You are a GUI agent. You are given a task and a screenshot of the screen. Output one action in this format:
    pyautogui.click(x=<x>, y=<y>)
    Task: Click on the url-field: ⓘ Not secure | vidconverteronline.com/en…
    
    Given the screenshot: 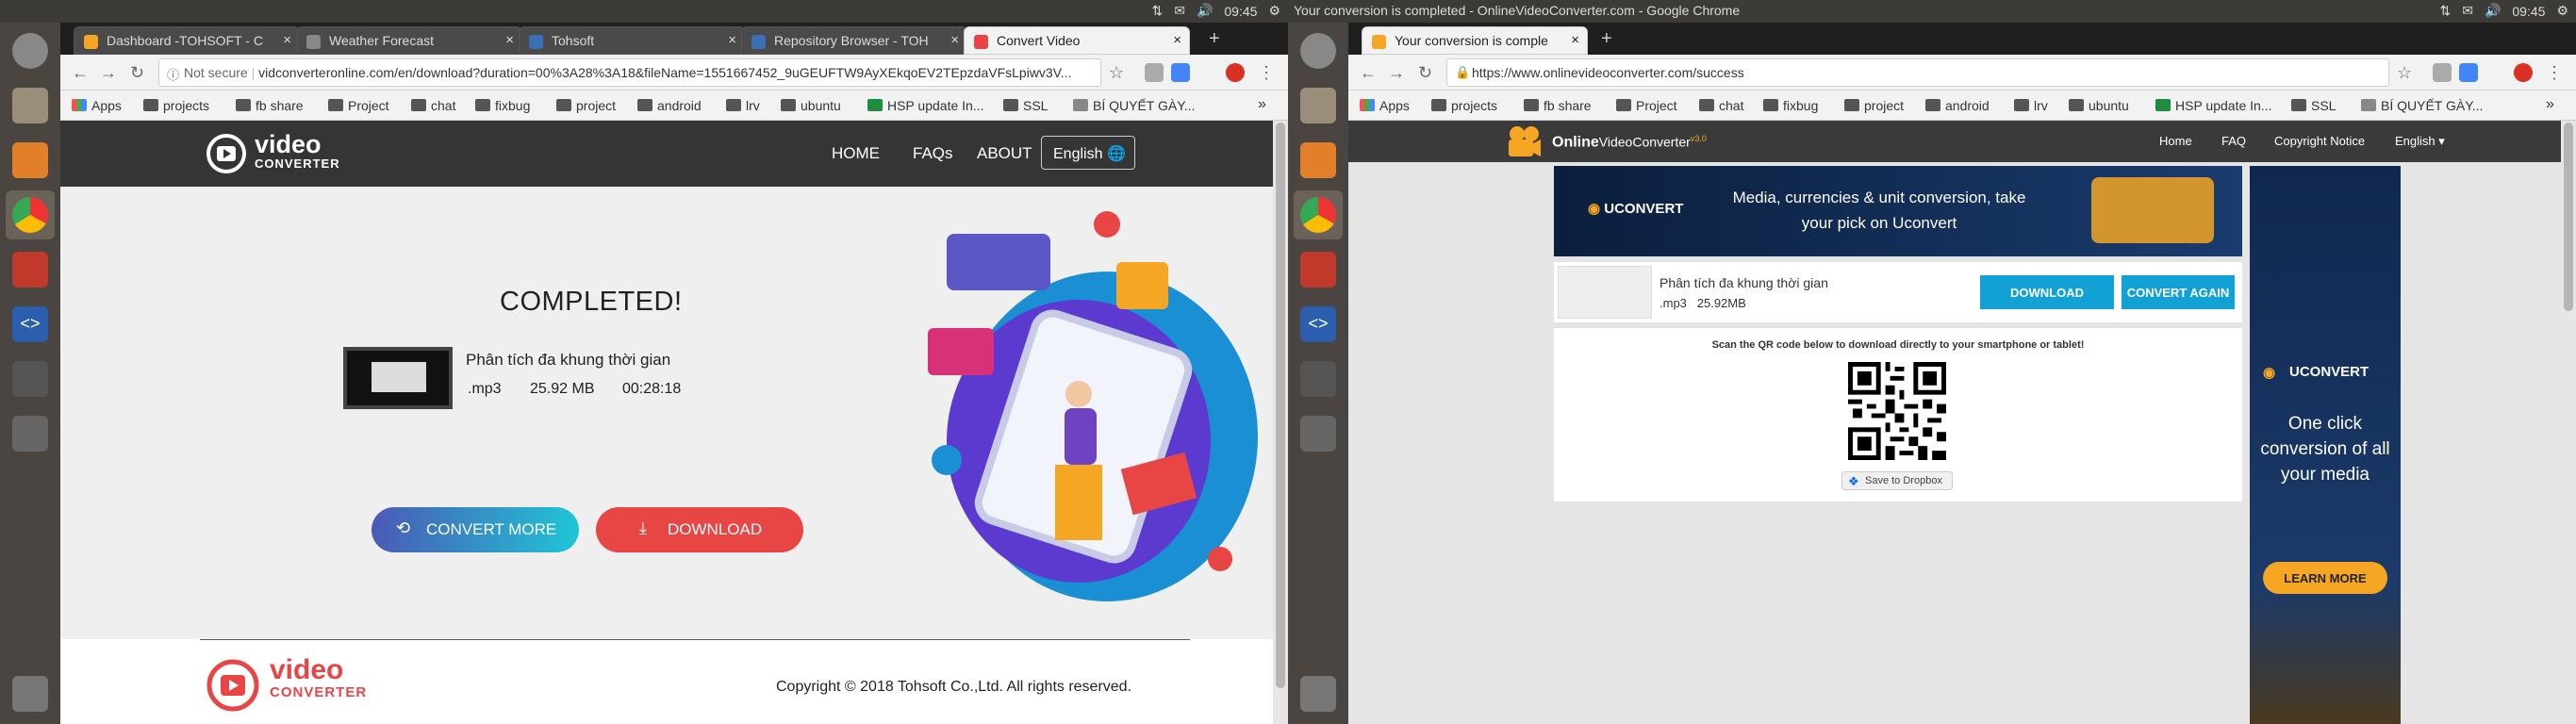 What is the action you would take?
    pyautogui.click(x=629, y=72)
    